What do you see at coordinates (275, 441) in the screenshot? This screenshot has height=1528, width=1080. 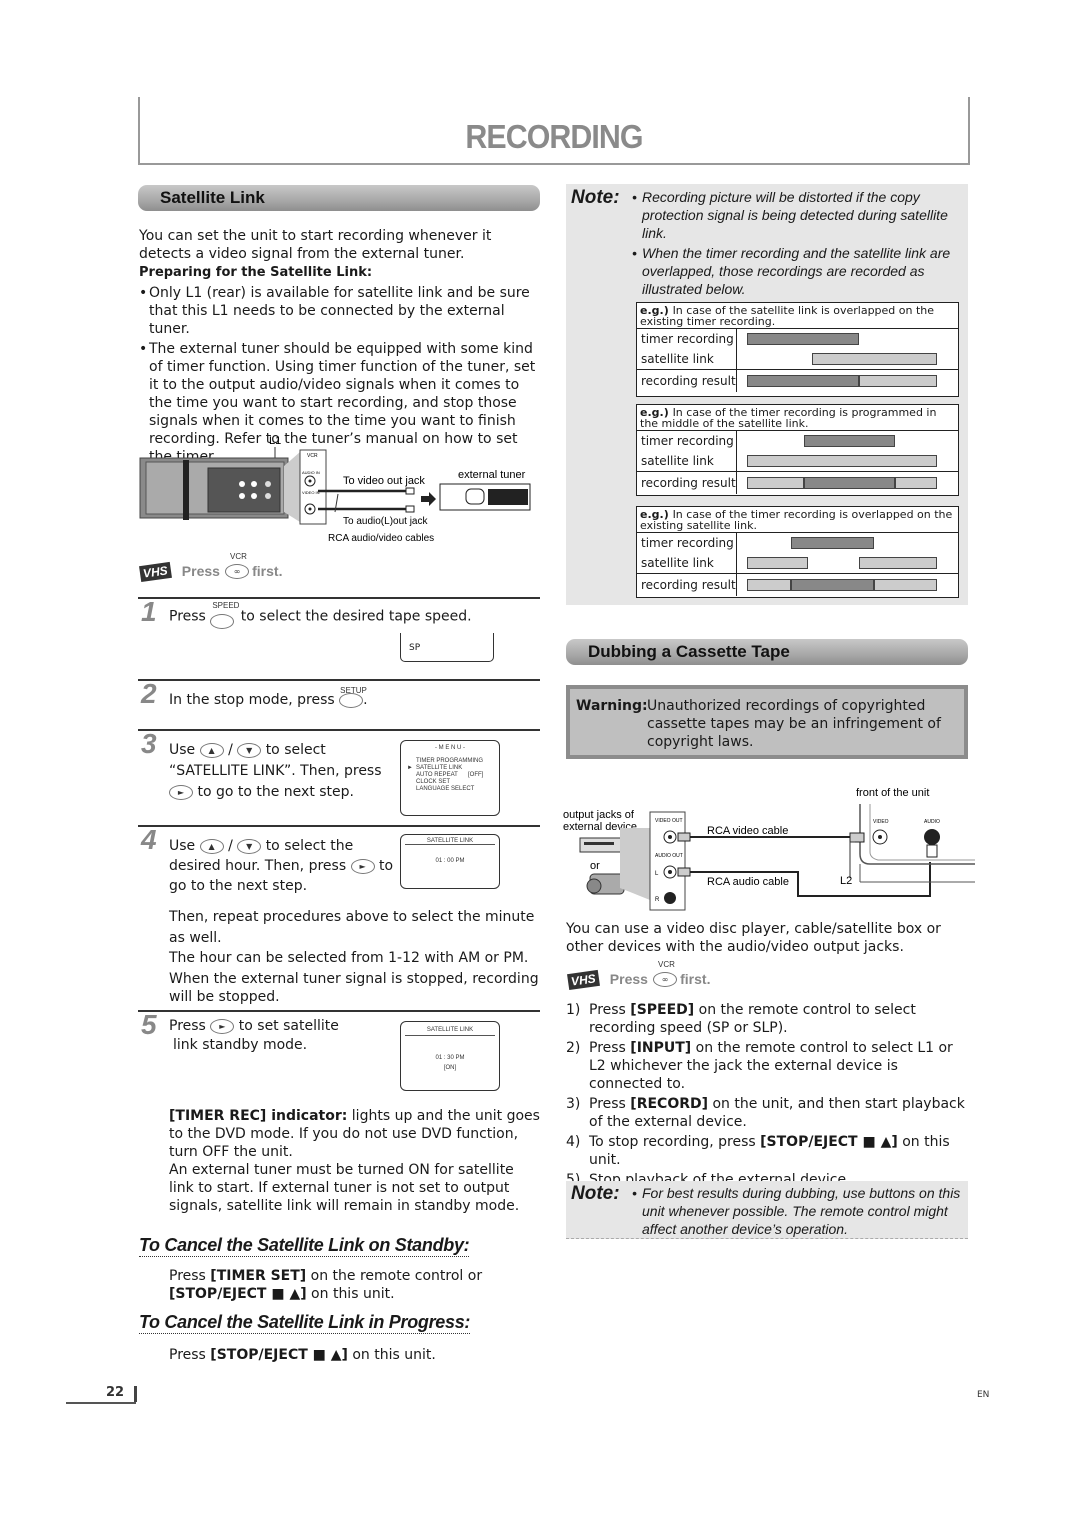 I see `l1-label: L1` at bounding box center [275, 441].